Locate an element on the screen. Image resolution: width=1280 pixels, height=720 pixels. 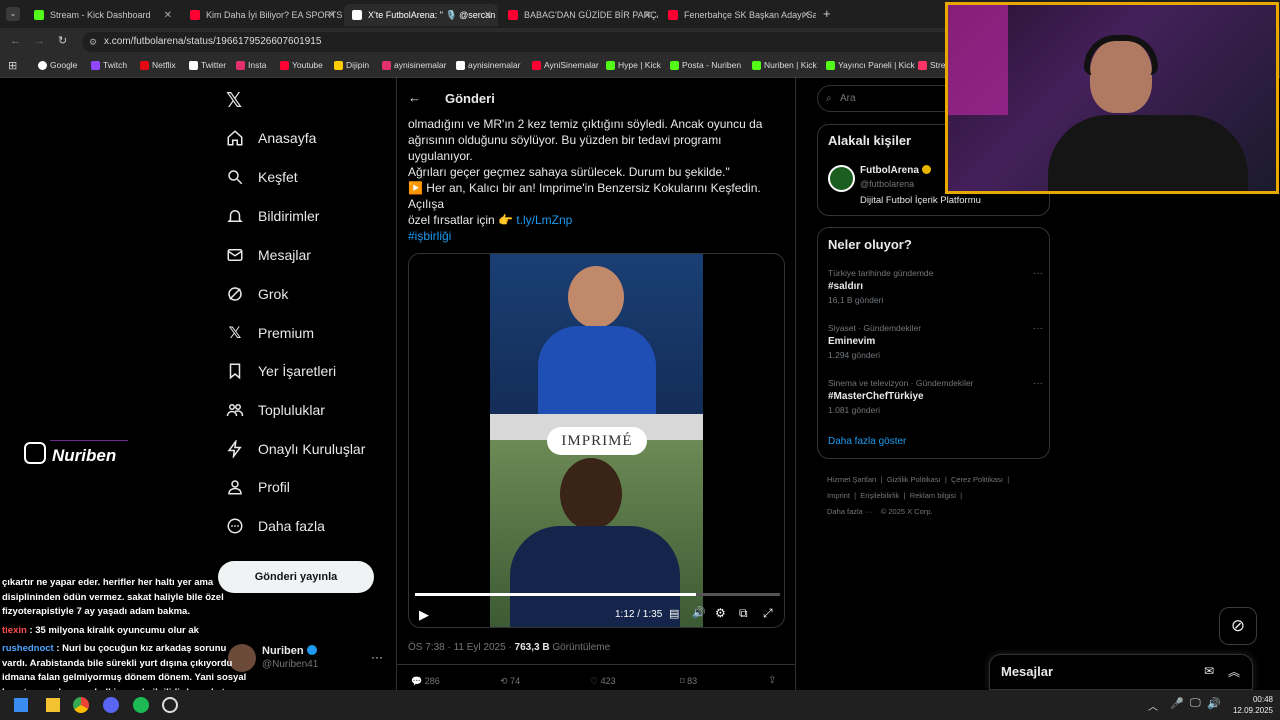
nav-profile: Profil is located at coordinates (258, 487).